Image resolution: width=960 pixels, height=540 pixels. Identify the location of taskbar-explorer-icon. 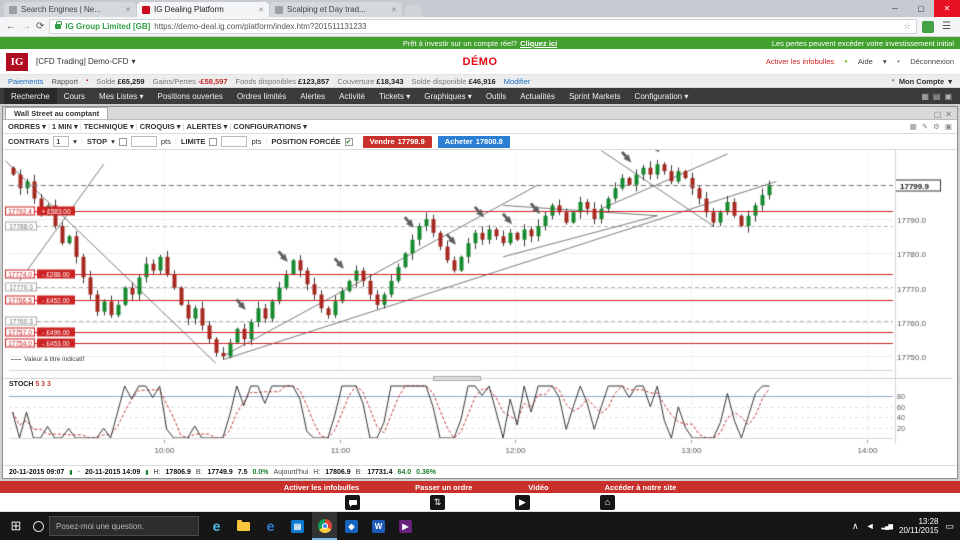
(243, 526).